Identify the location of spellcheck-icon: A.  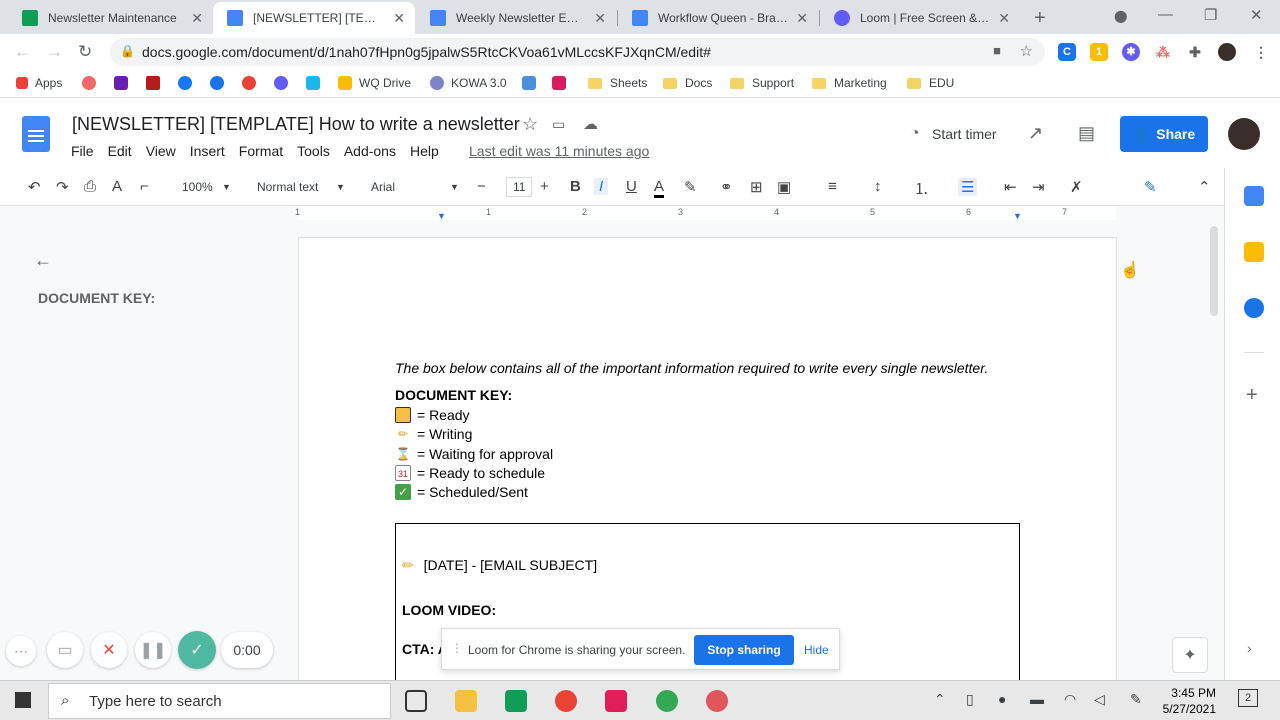
(117, 186).